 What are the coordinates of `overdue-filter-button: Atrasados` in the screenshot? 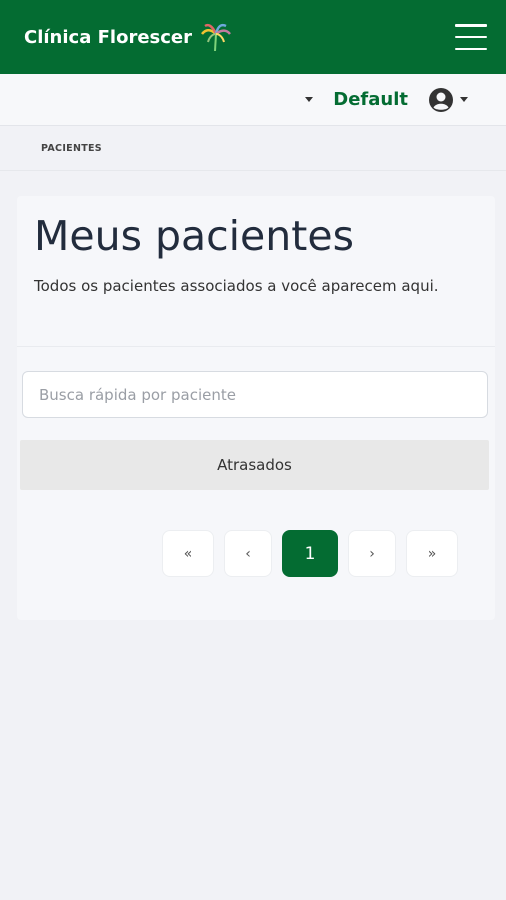 It's located at (254, 465).